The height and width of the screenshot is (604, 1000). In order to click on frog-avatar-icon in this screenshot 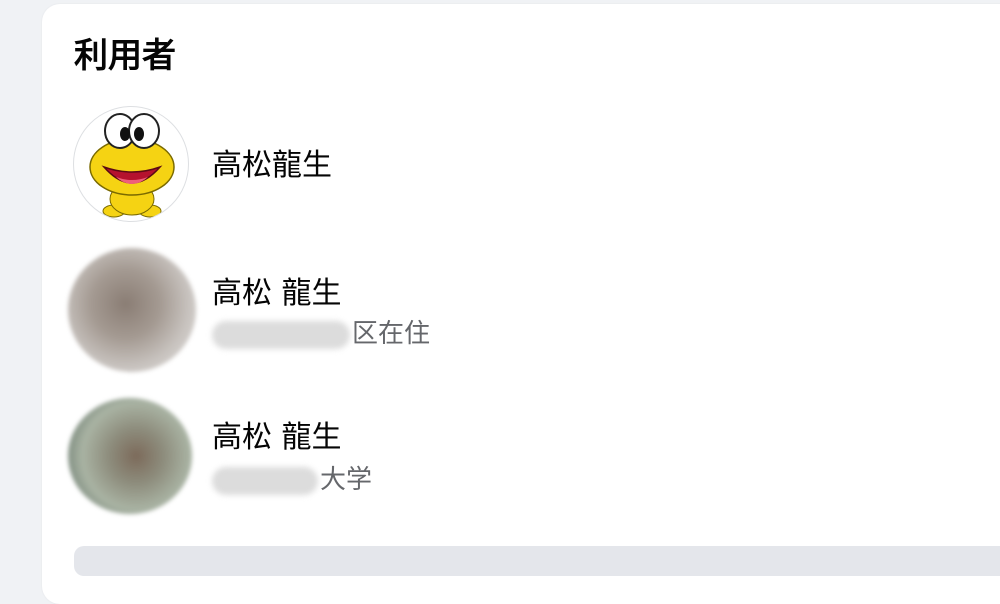, I will do `click(132, 165)`.